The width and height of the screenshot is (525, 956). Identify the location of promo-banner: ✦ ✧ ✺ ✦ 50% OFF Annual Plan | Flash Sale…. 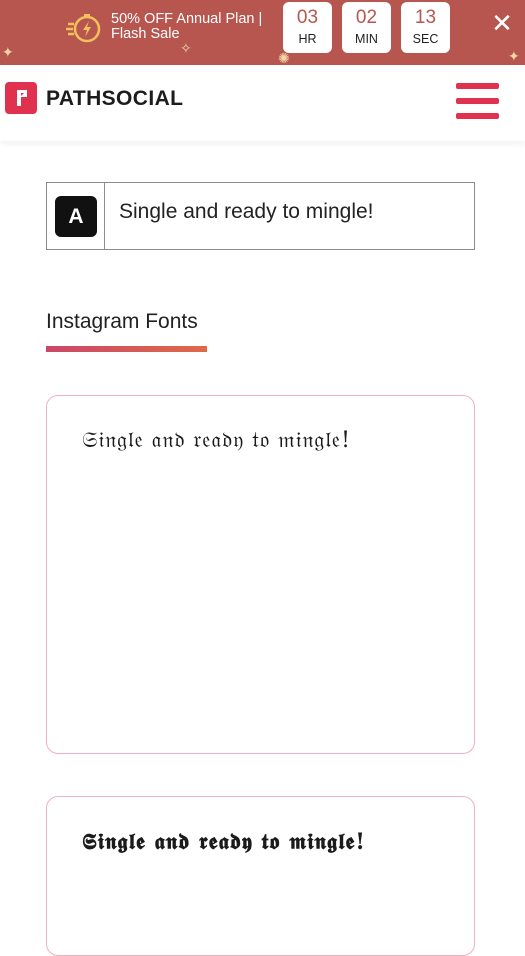
(262, 32).